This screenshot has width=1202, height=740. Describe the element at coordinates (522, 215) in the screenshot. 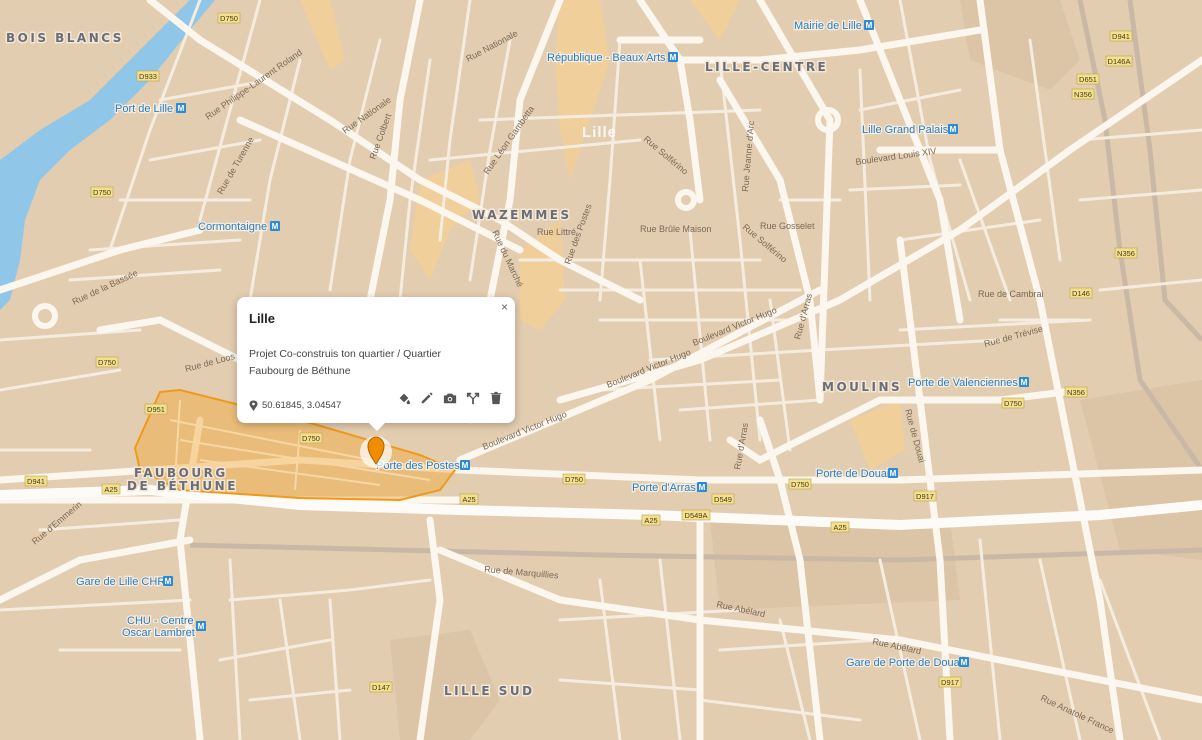

I see `district-wazemmes: WAZEMMES` at that location.